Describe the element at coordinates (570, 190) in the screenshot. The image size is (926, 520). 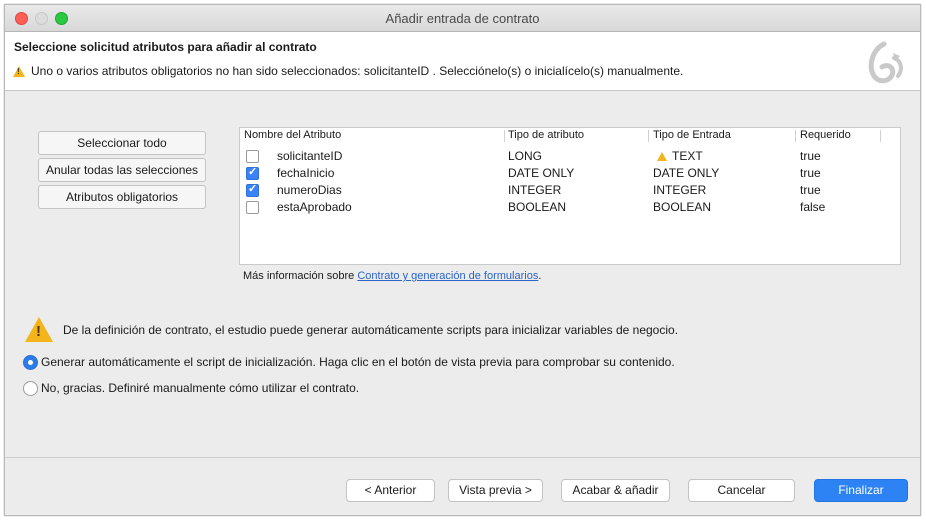
I see `table-row: numeroDias INTEGER INTEGER true` at that location.